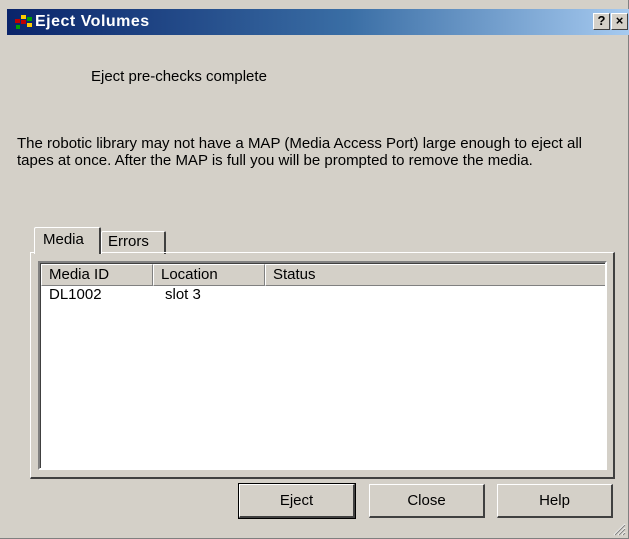 This screenshot has height=539, width=629. What do you see at coordinates (323, 295) in the screenshot?
I see `list-row: DL1002 slot 3` at bounding box center [323, 295].